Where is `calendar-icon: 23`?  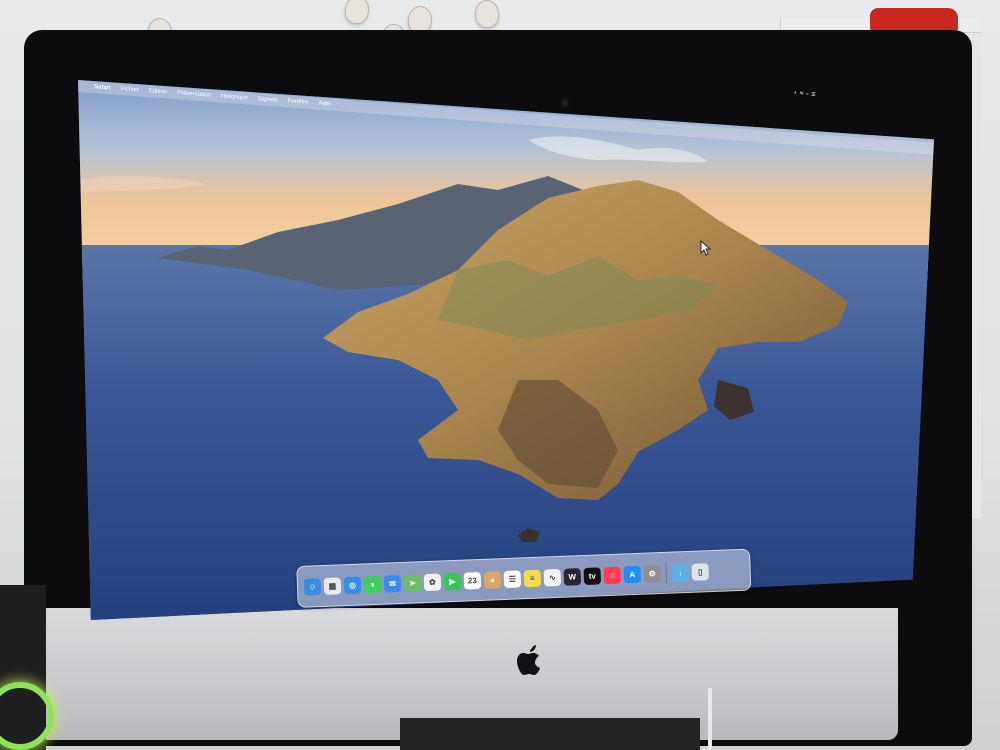
calendar-icon: 23 is located at coordinates (472, 580).